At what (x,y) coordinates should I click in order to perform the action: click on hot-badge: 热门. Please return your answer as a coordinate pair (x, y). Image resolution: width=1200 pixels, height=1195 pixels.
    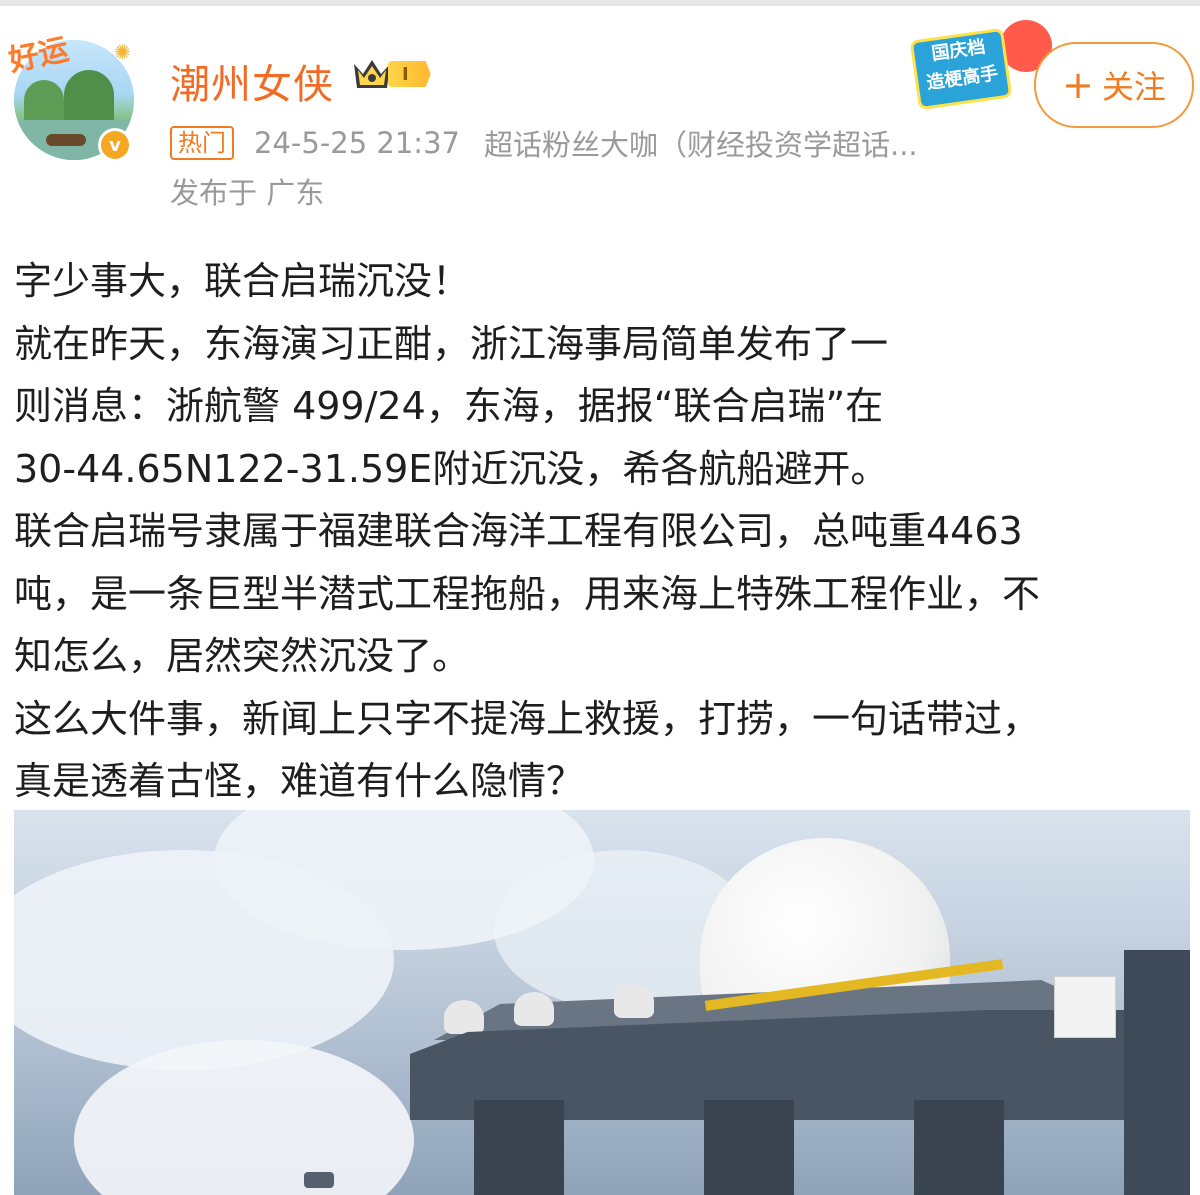
    Looking at the image, I should click on (202, 143).